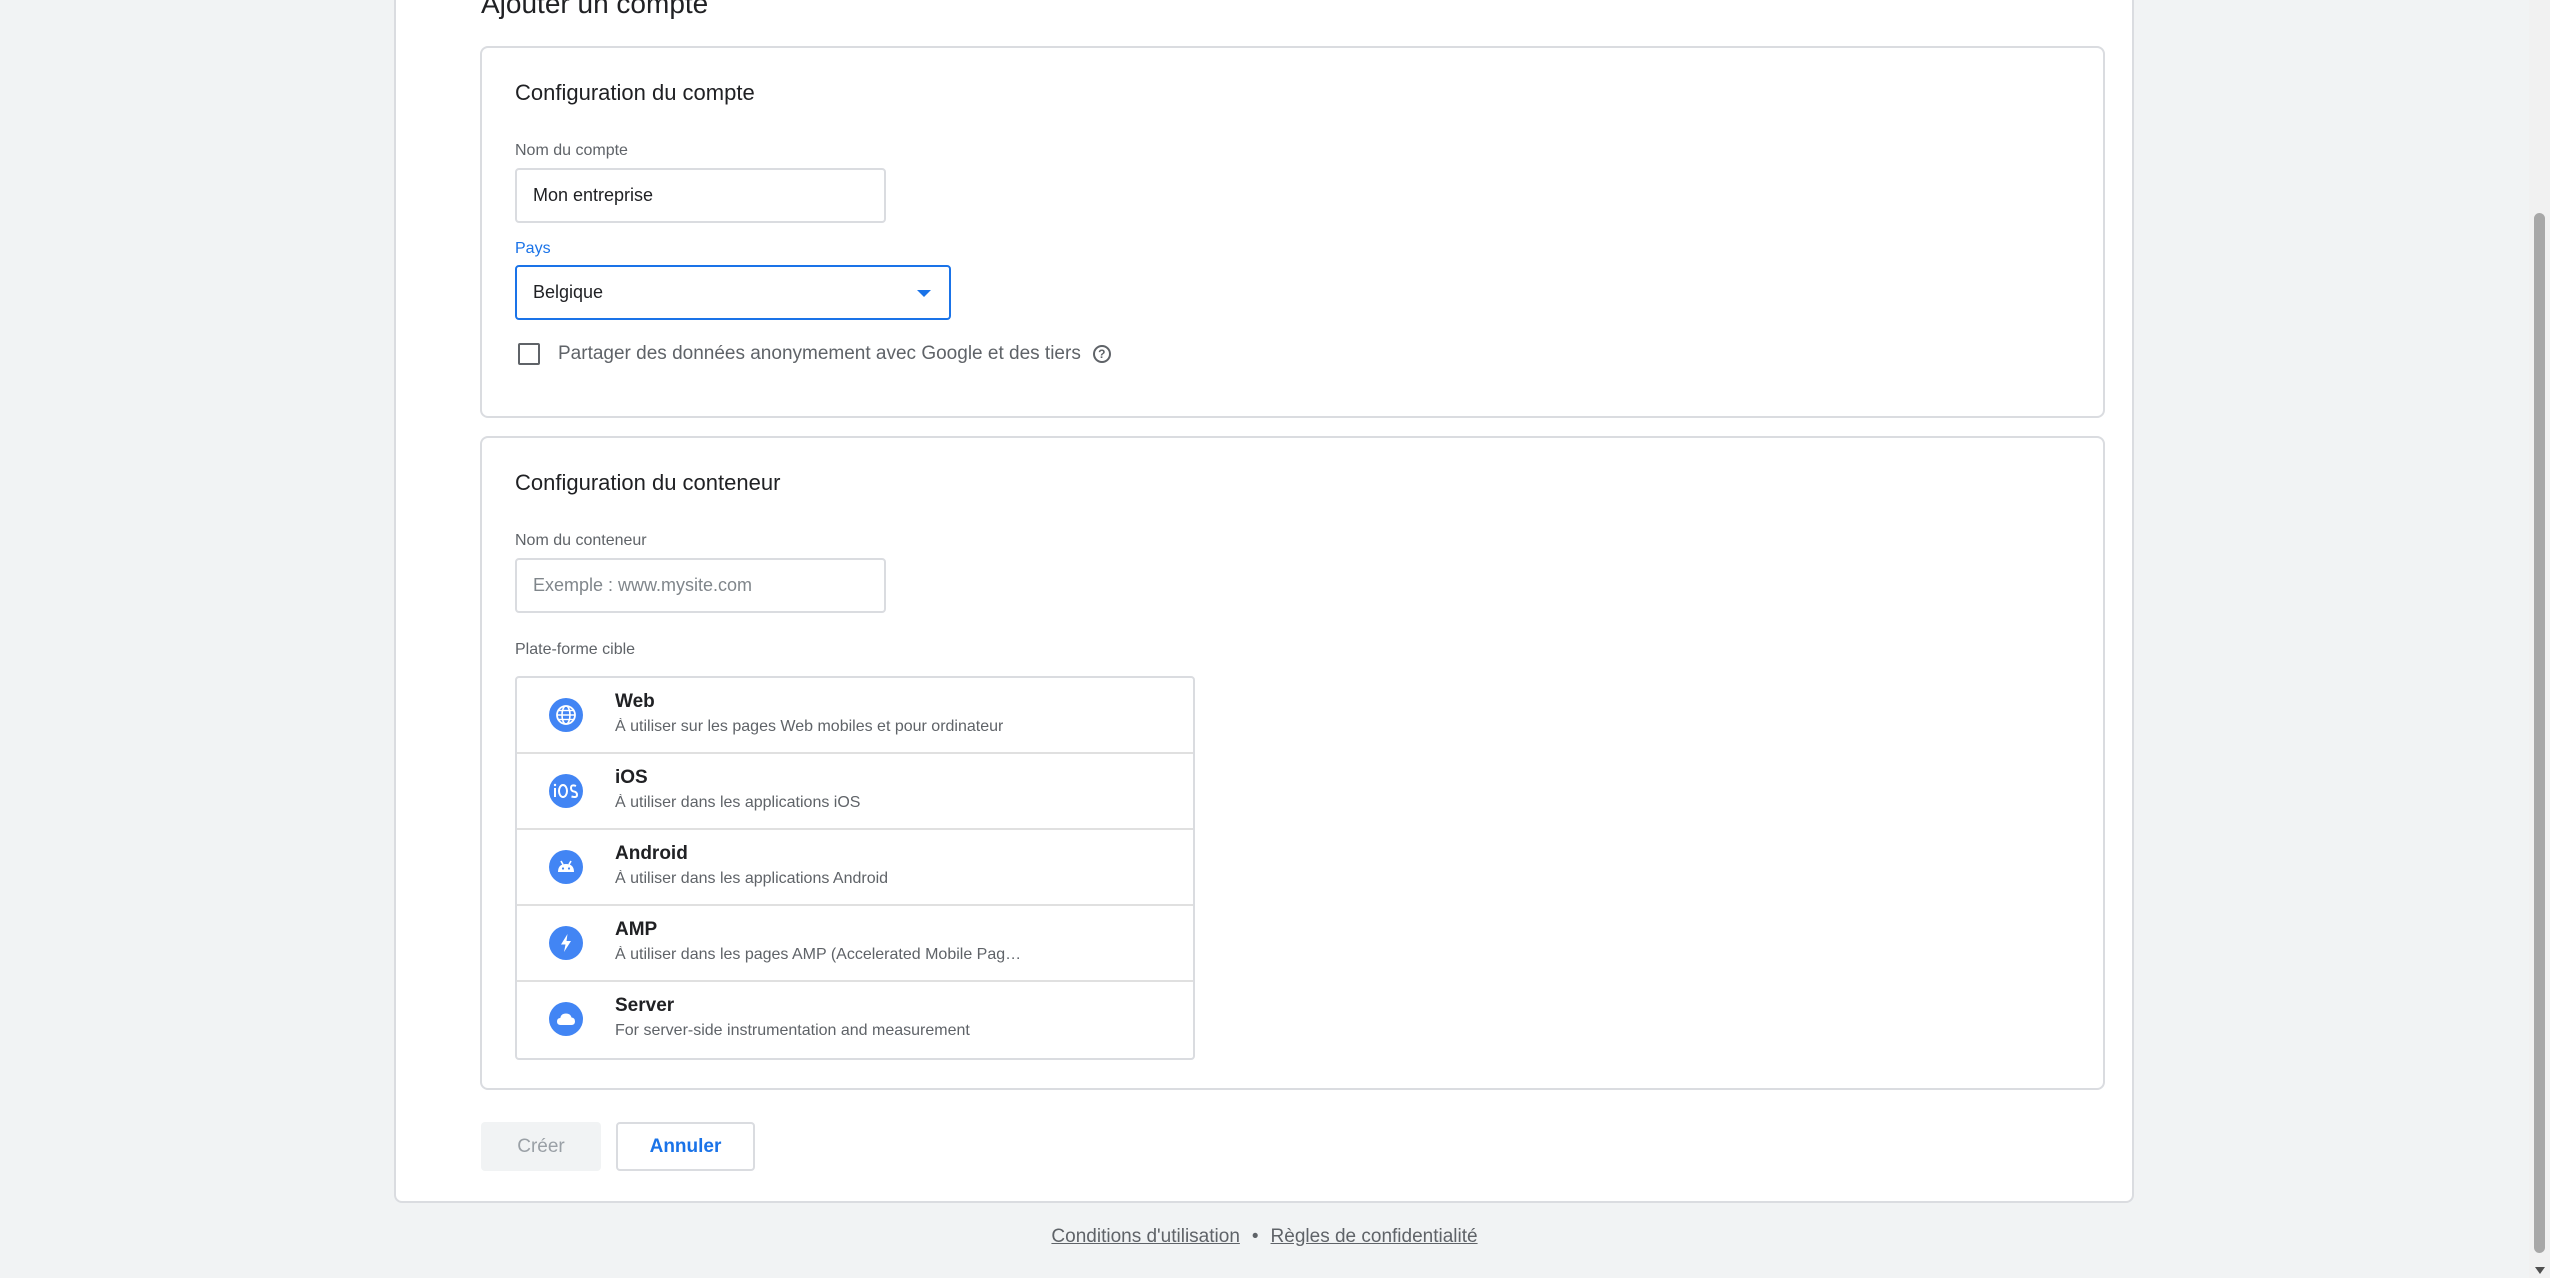 The height and width of the screenshot is (1278, 2550). What do you see at coordinates (648, 482) in the screenshot?
I see `container-section-title: Configuration du conteneur` at bounding box center [648, 482].